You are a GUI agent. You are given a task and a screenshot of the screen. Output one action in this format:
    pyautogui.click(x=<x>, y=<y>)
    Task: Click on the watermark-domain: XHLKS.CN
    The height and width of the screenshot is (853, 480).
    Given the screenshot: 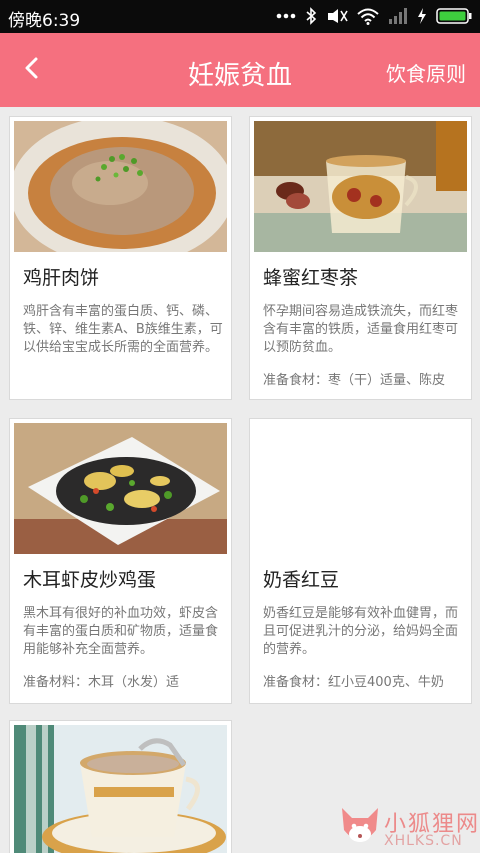 What is the action you would take?
    pyautogui.click(x=423, y=841)
    